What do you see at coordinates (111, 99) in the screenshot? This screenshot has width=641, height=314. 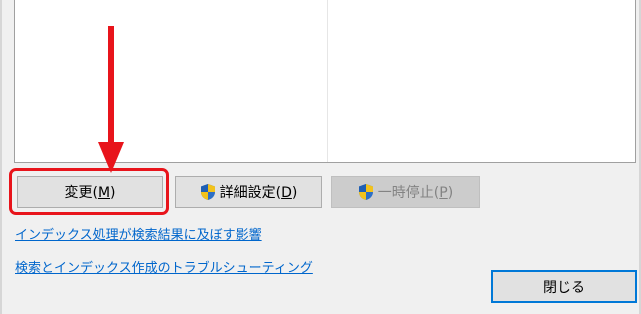 I see `annotation-arrow-icon` at bounding box center [111, 99].